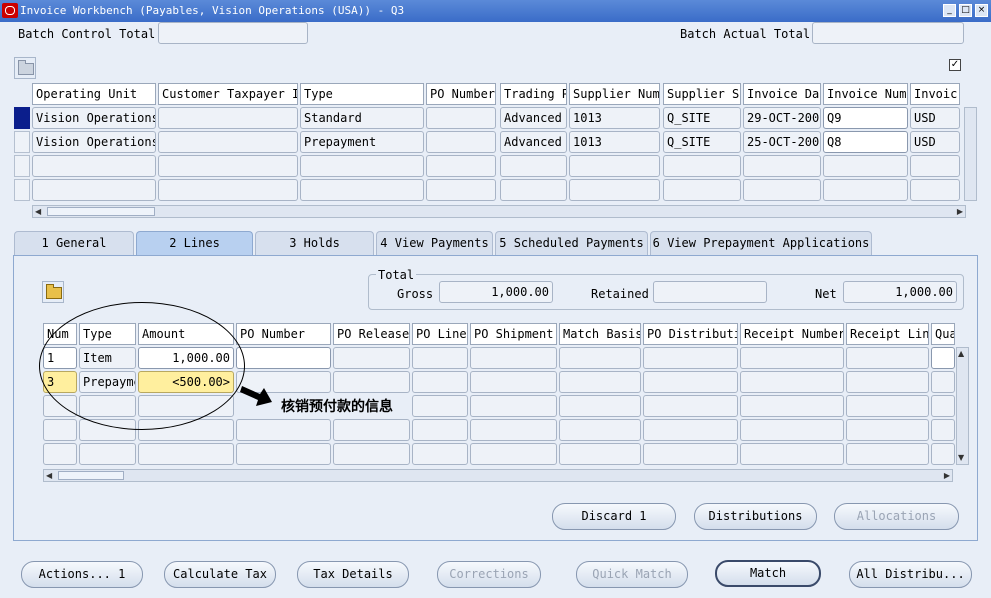 This screenshot has height=598, width=991. What do you see at coordinates (981, 10) in the screenshot?
I see `close-icon: ×` at bounding box center [981, 10].